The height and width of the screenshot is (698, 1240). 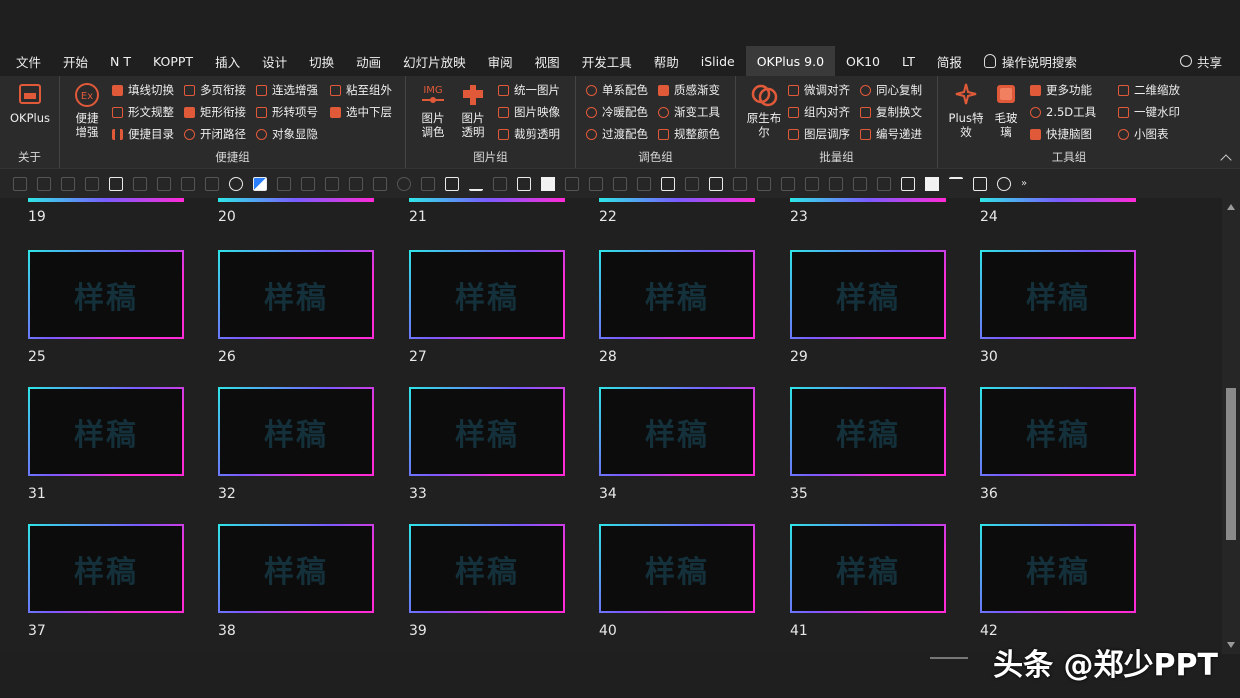 I want to click on chart-icon, so click(x=380, y=183).